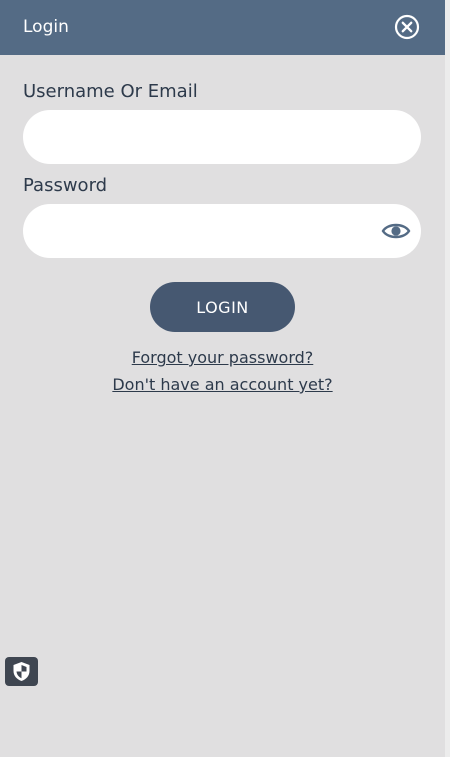  What do you see at coordinates (222, 358) in the screenshot?
I see `forgot-password-link: Forgot your password?` at bounding box center [222, 358].